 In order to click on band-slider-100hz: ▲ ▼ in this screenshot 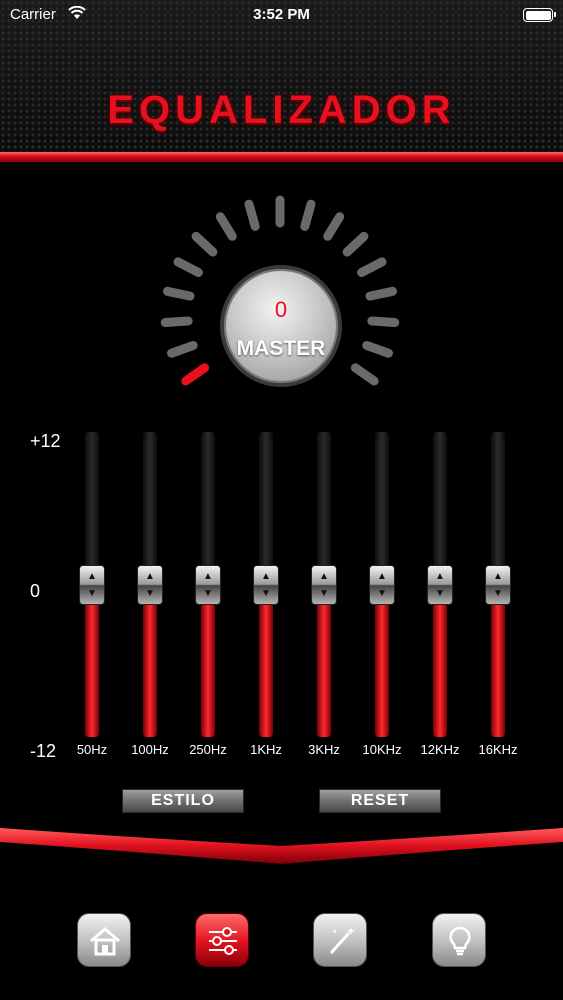, I will do `click(150, 586)`.